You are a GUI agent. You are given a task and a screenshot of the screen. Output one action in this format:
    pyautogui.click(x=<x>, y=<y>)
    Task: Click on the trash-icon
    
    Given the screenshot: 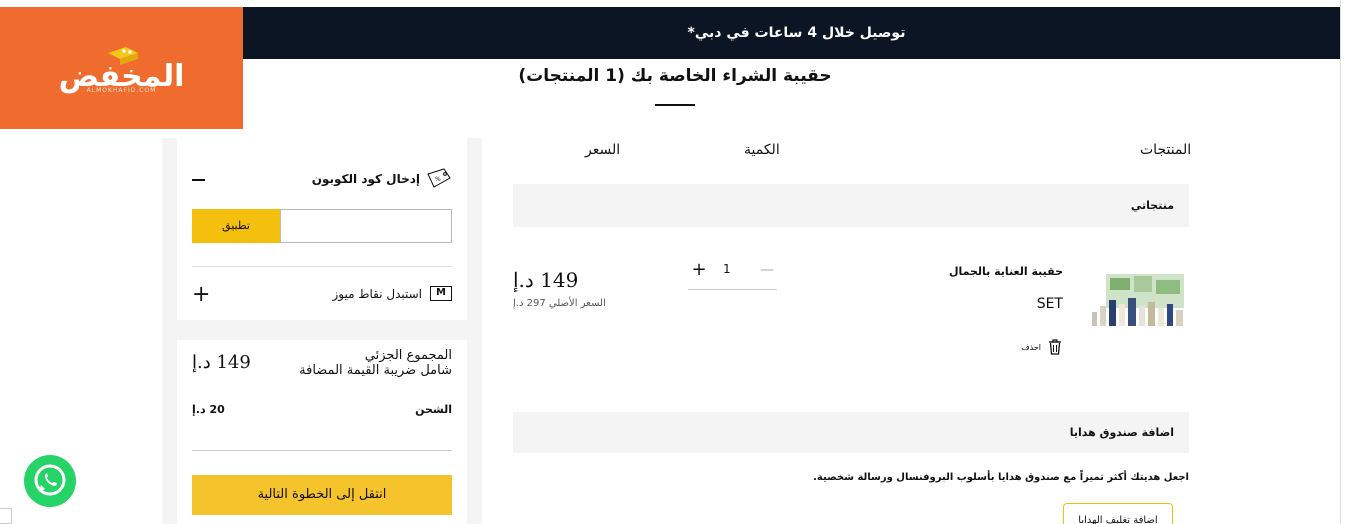 What is the action you would take?
    pyautogui.click(x=1055, y=347)
    